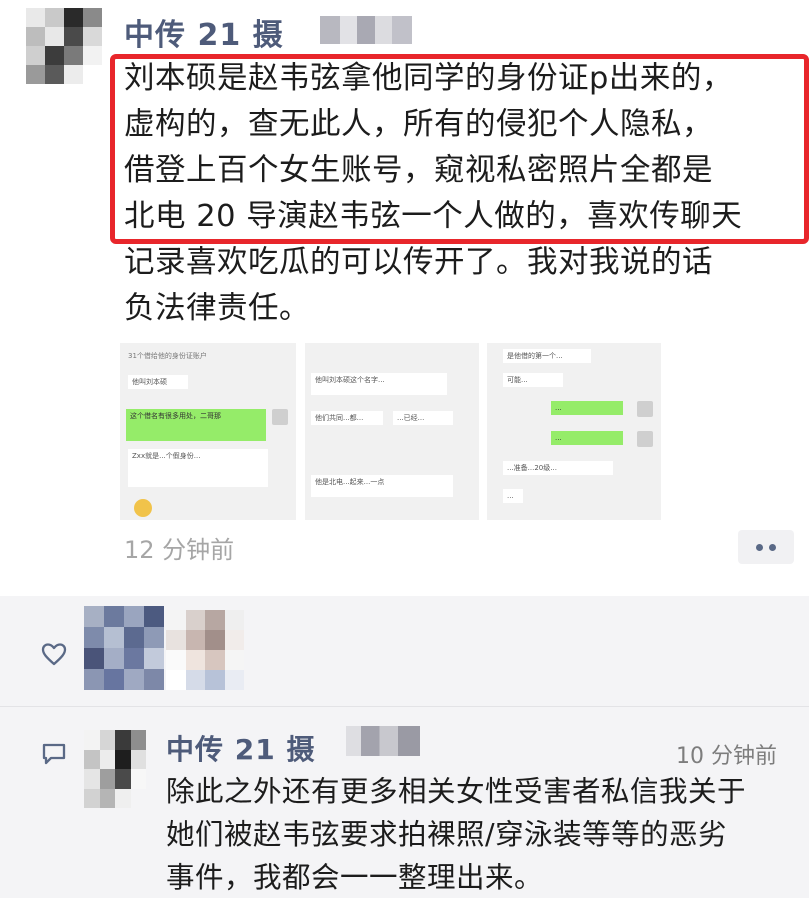 Image resolution: width=809 pixels, height=898 pixels. What do you see at coordinates (115, 769) in the screenshot?
I see `comment-author-avatar` at bounding box center [115, 769].